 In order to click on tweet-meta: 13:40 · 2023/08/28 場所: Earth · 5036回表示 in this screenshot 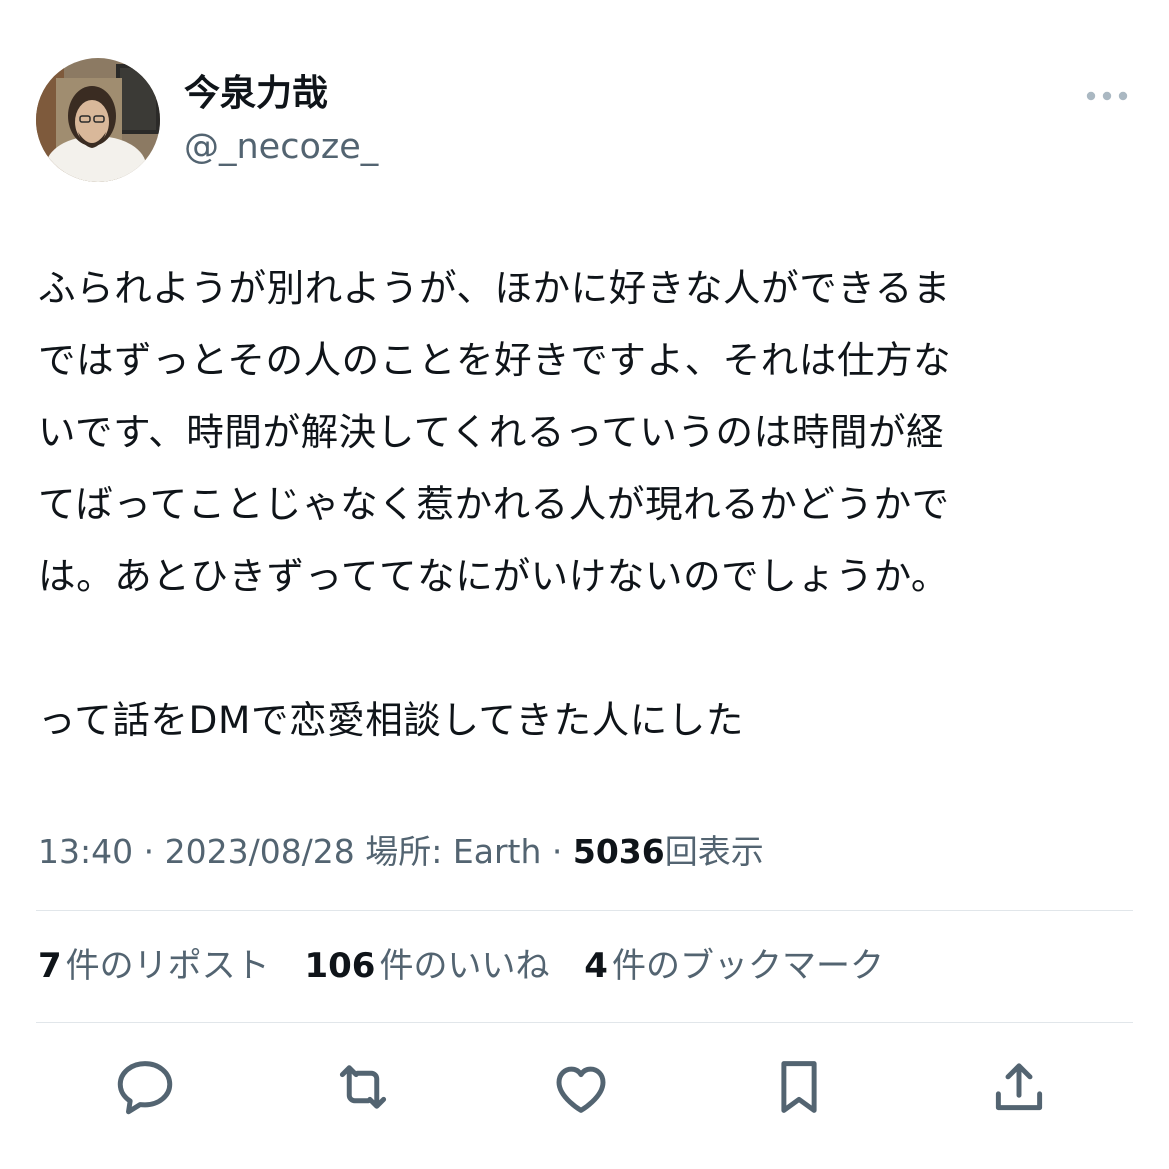, I will do `click(401, 852)`.